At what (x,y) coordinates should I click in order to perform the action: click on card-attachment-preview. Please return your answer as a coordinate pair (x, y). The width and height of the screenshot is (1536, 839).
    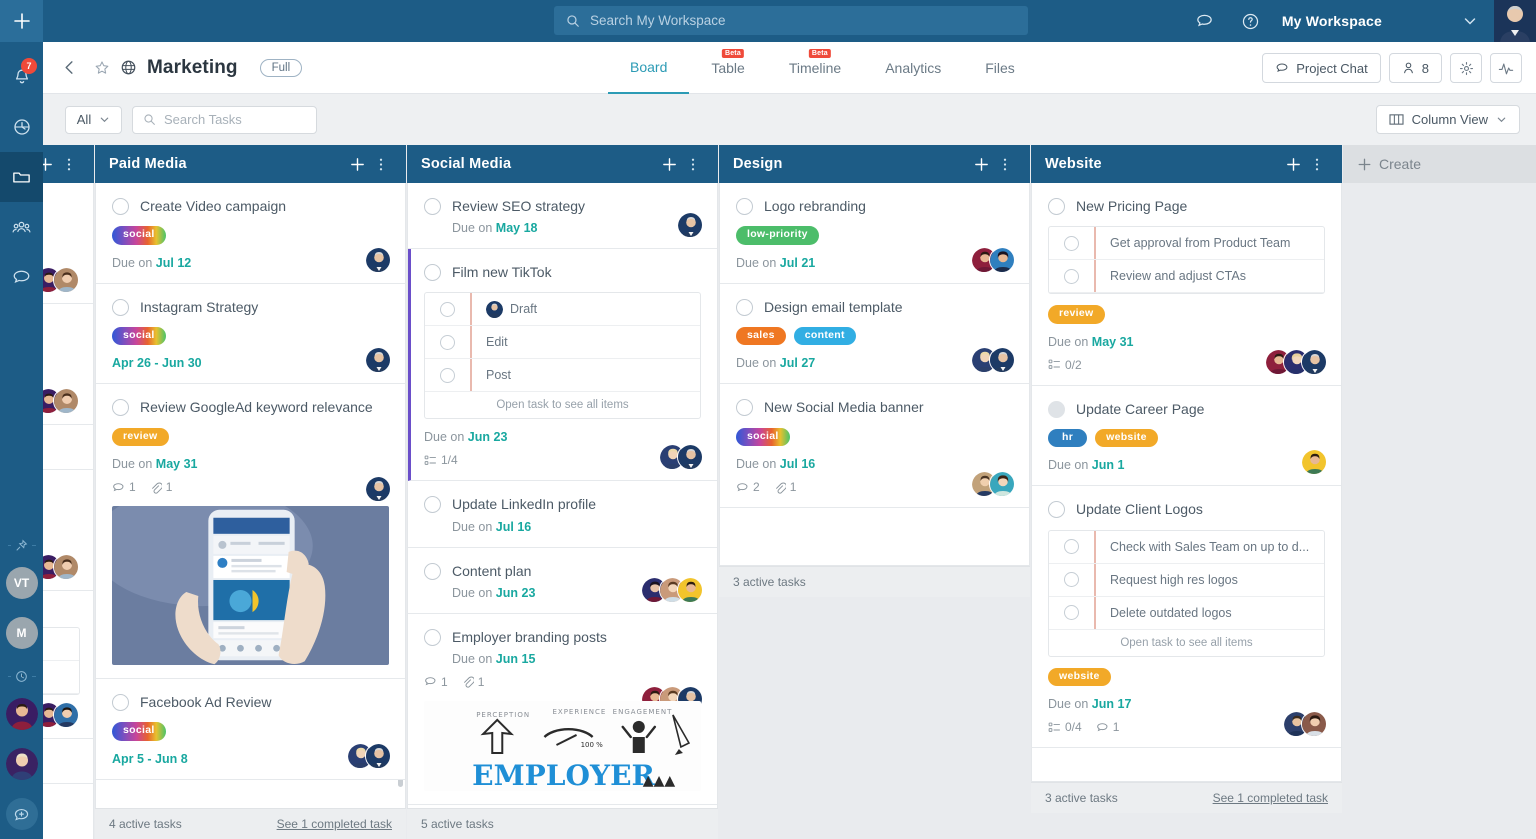
    Looking at the image, I should click on (250, 586).